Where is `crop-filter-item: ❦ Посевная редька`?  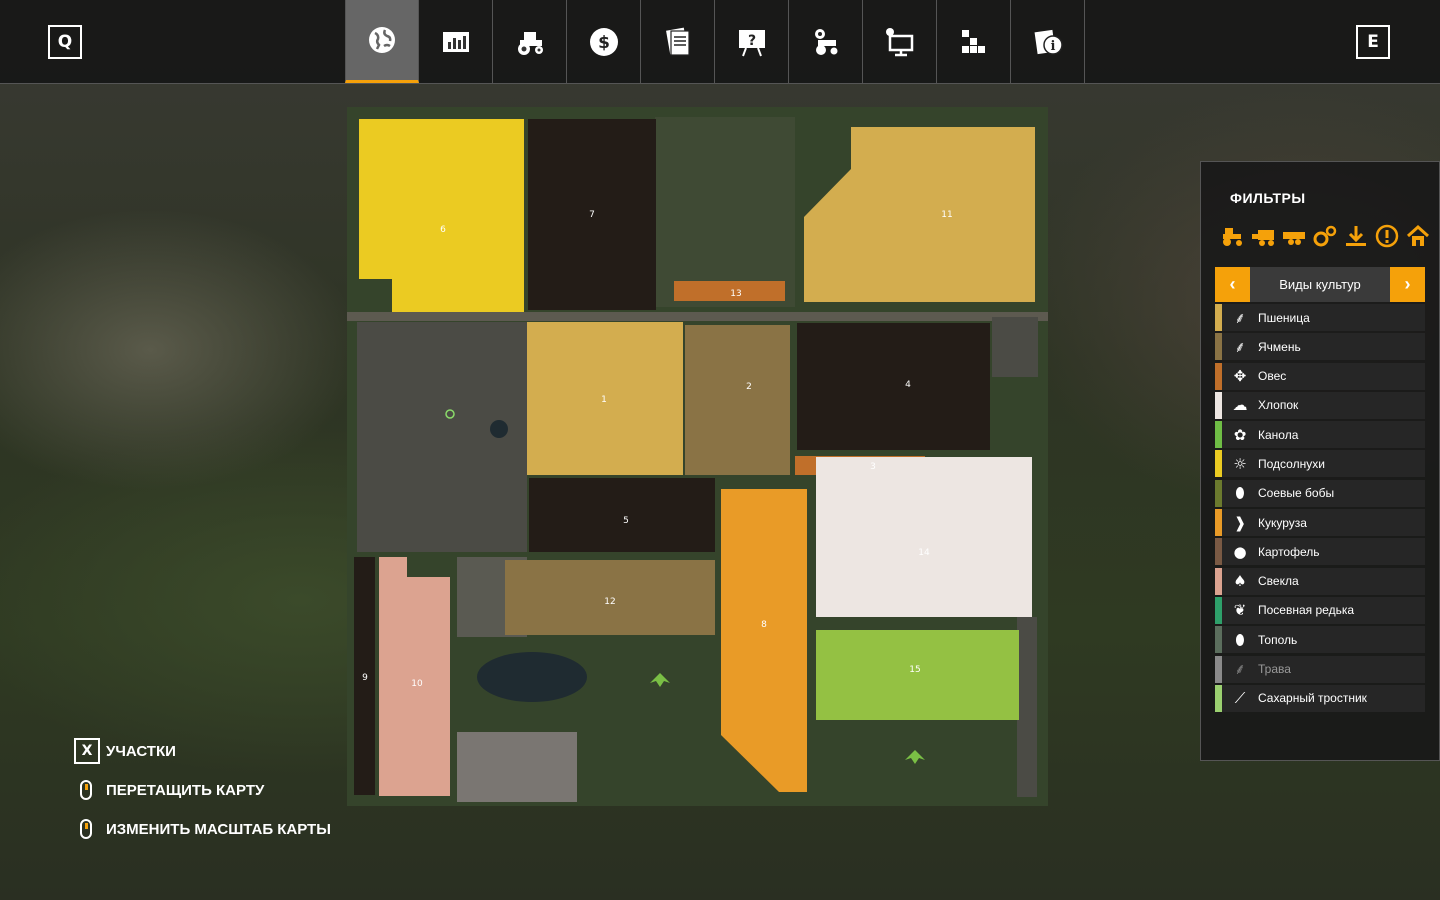
crop-filter-item: ❦ Посевная редька is located at coordinates (1320, 610).